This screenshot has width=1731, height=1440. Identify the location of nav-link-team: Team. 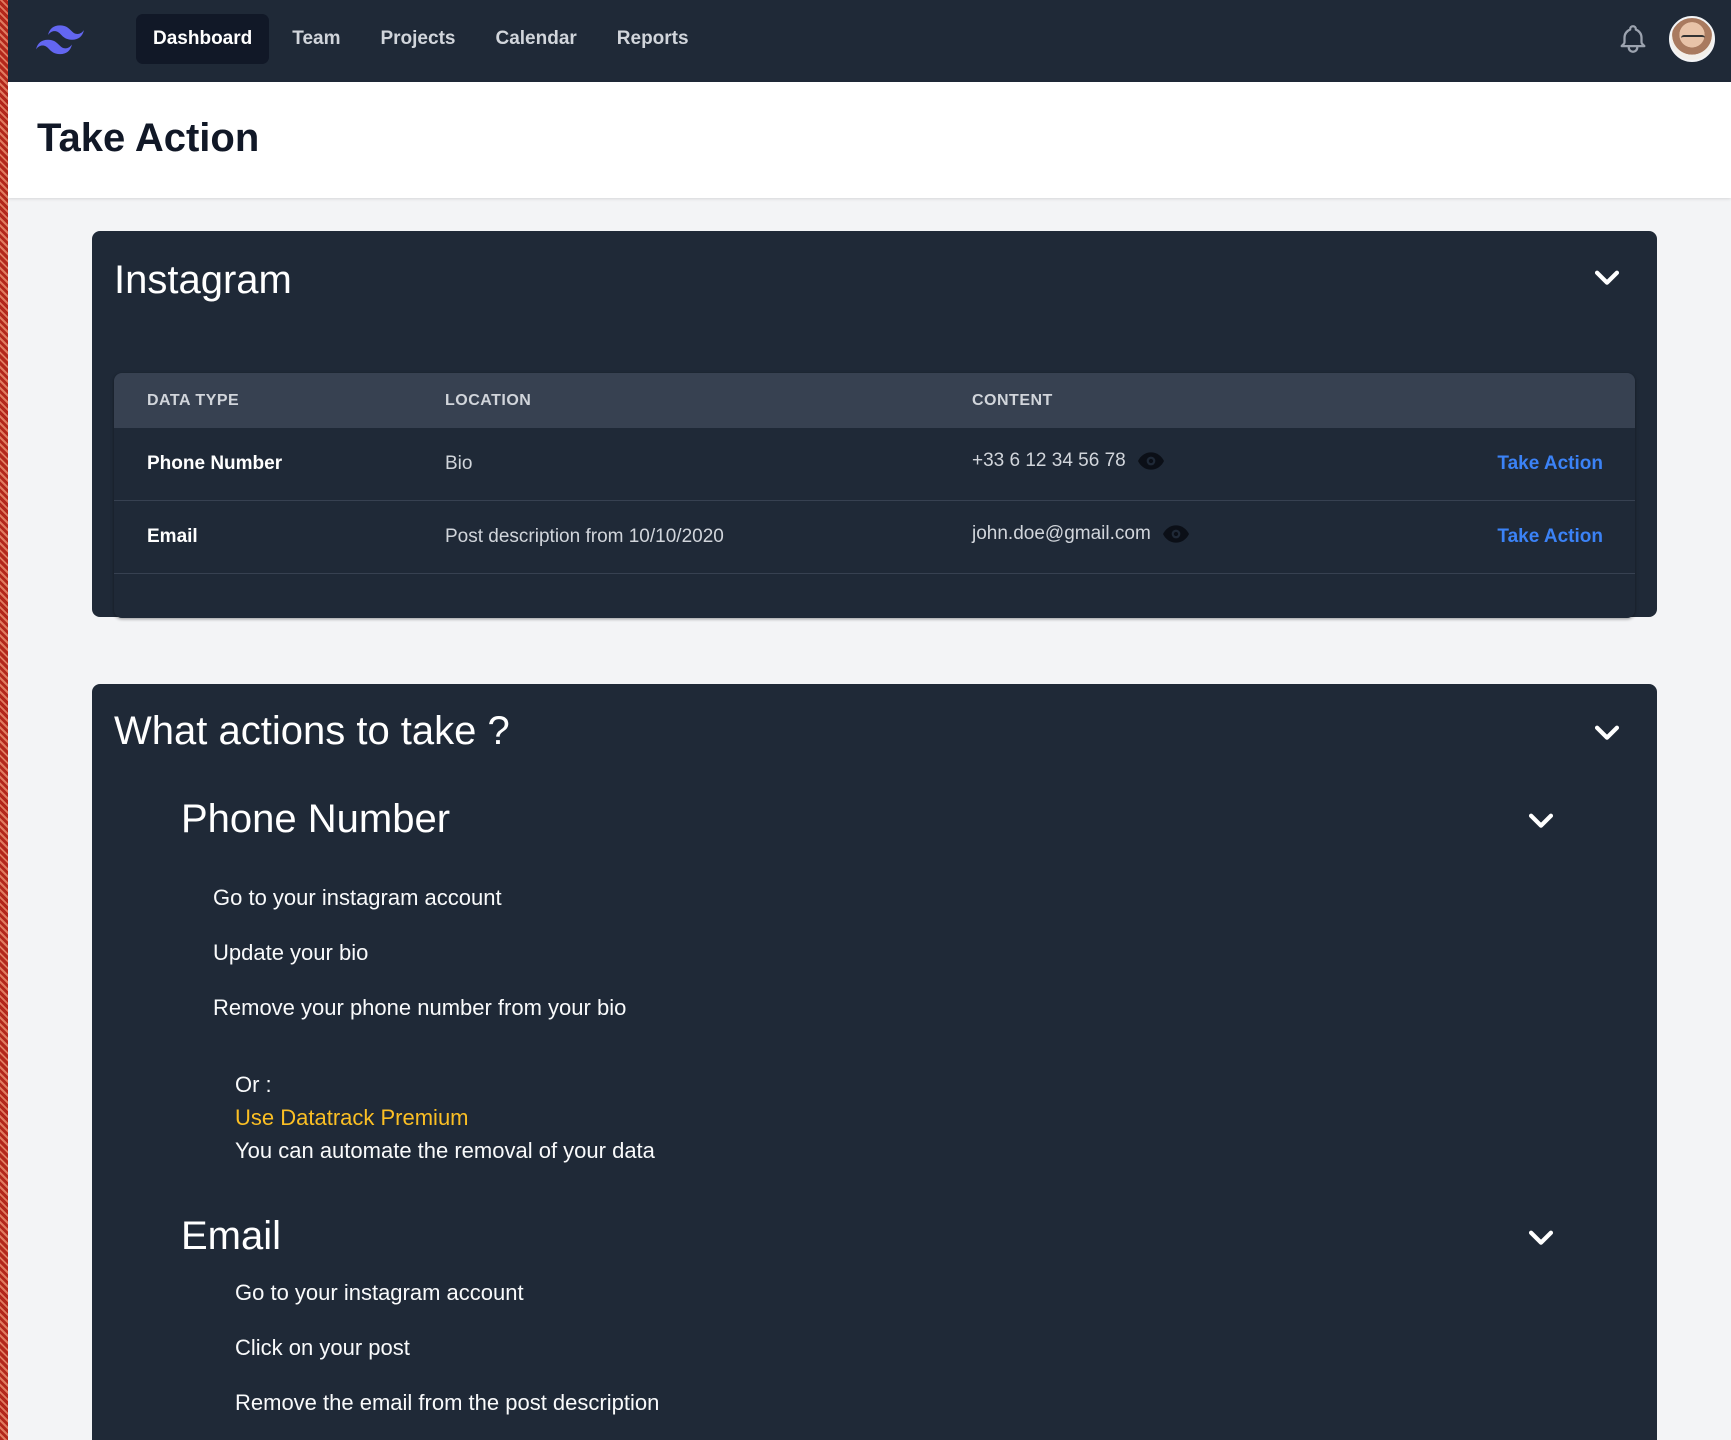
(316, 39).